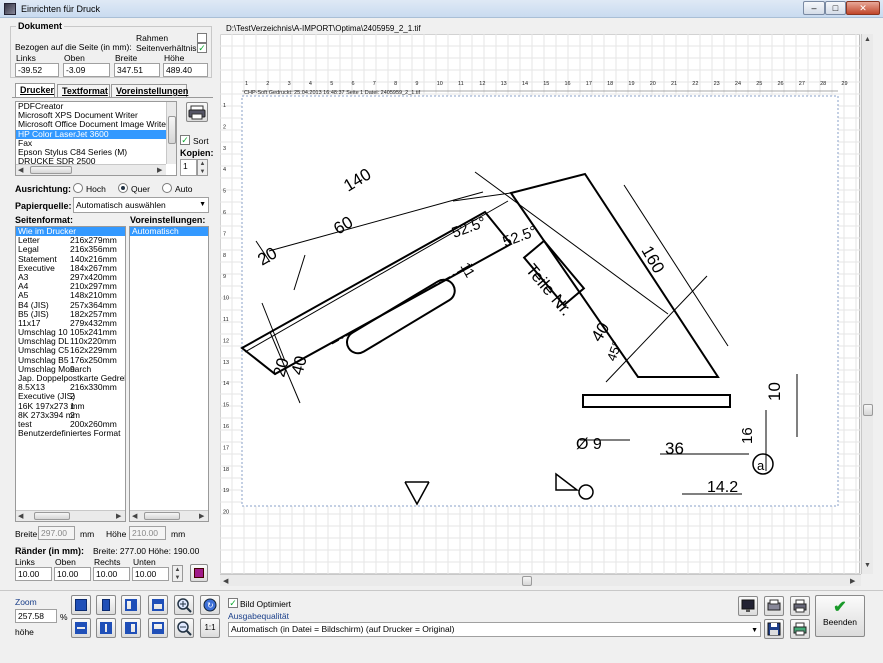 The height and width of the screenshot is (663, 883). I want to click on printer-list-hthumb, so click(51, 170).